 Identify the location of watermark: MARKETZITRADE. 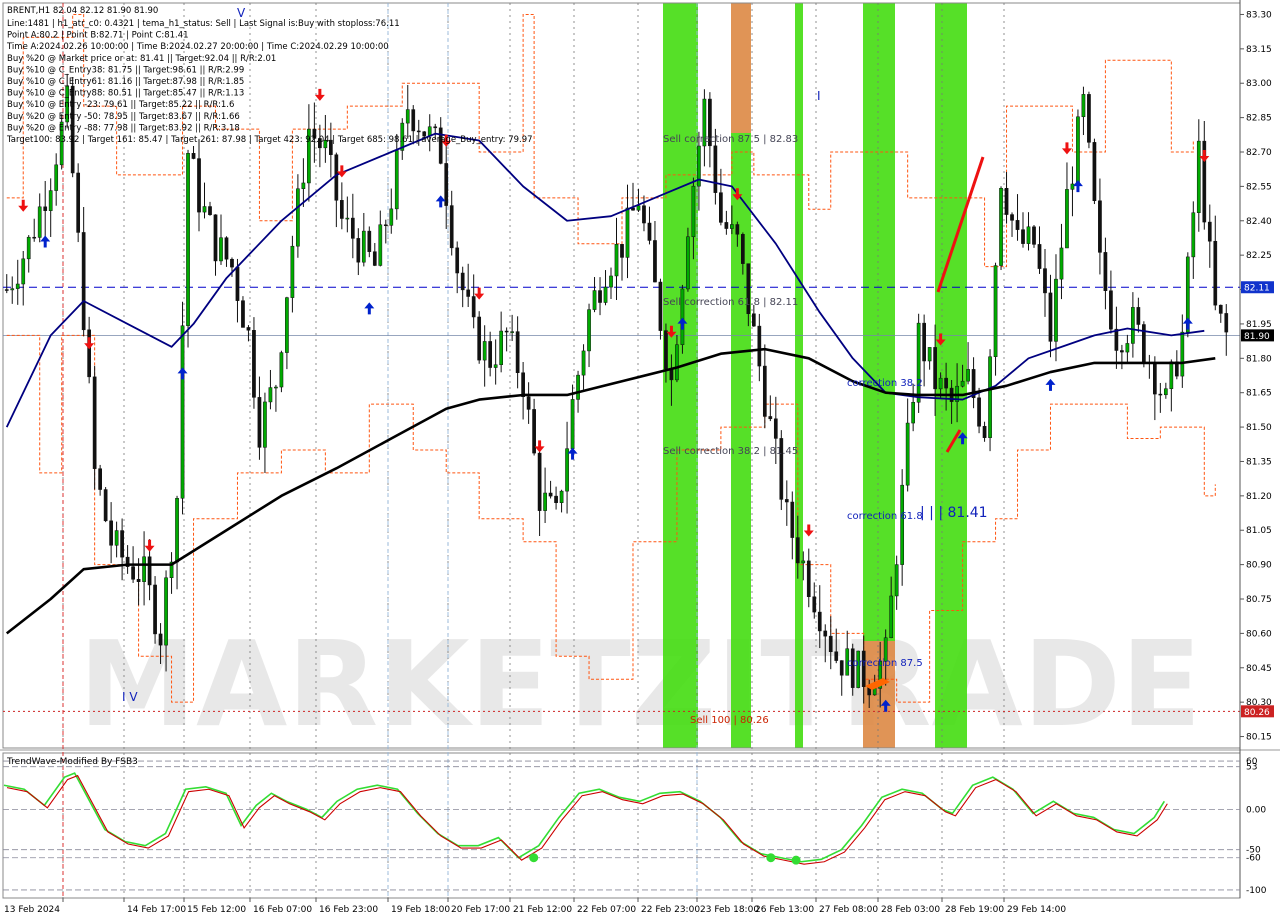
(640, 684).